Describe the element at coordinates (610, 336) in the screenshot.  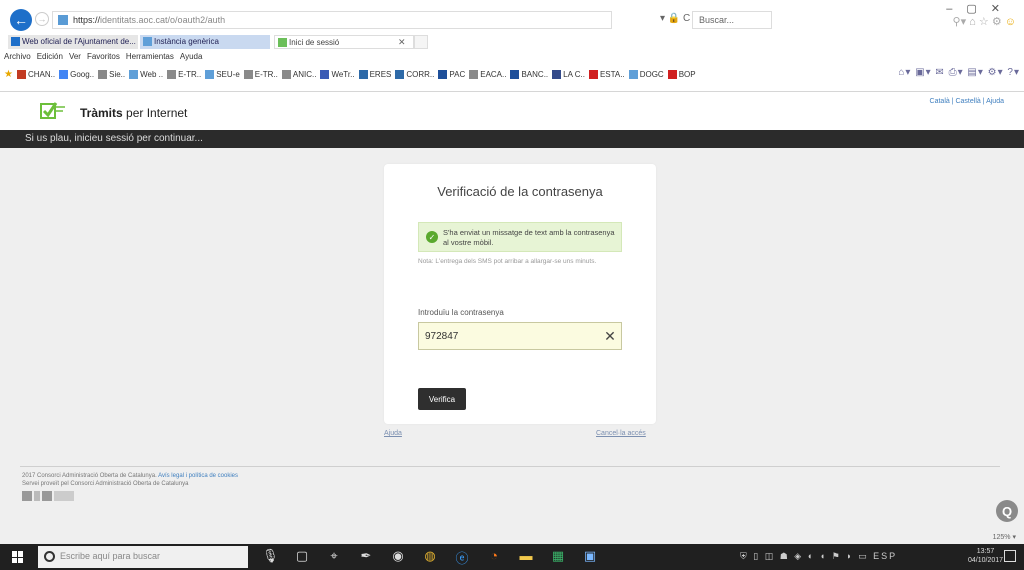
I see `clear-icon: ✕` at that location.